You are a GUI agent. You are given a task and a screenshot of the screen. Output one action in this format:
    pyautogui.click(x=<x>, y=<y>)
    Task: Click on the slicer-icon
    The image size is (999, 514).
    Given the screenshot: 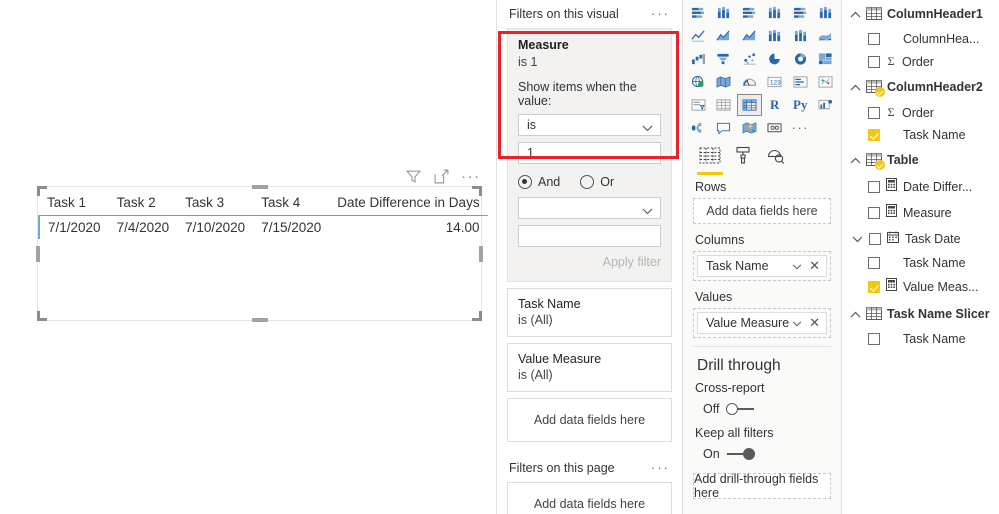 What is the action you would take?
    pyautogui.click(x=698, y=105)
    